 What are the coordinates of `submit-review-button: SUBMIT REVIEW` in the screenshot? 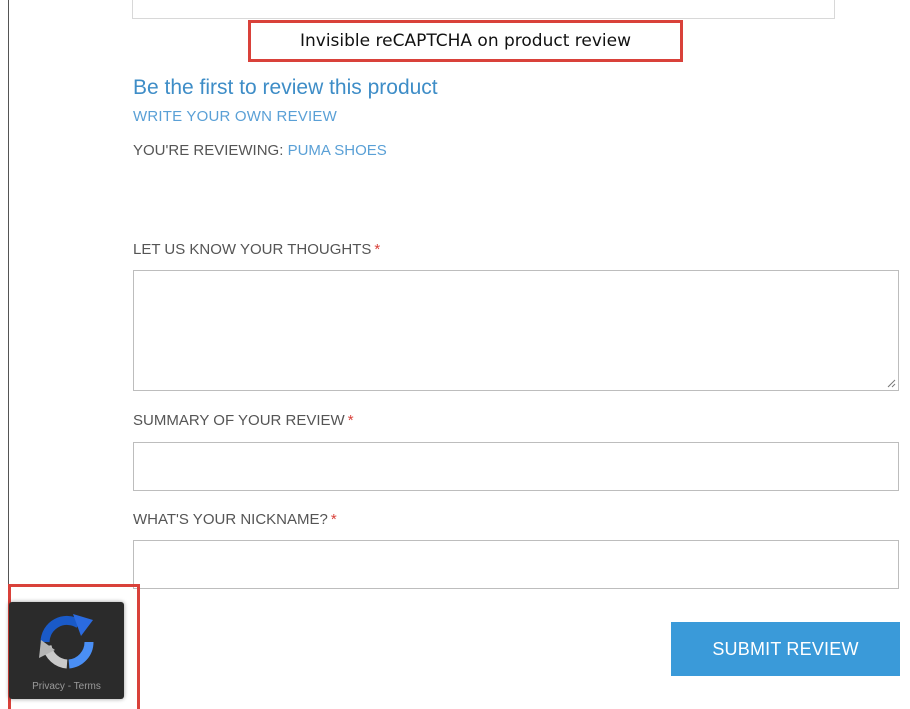 It's located at (785, 649).